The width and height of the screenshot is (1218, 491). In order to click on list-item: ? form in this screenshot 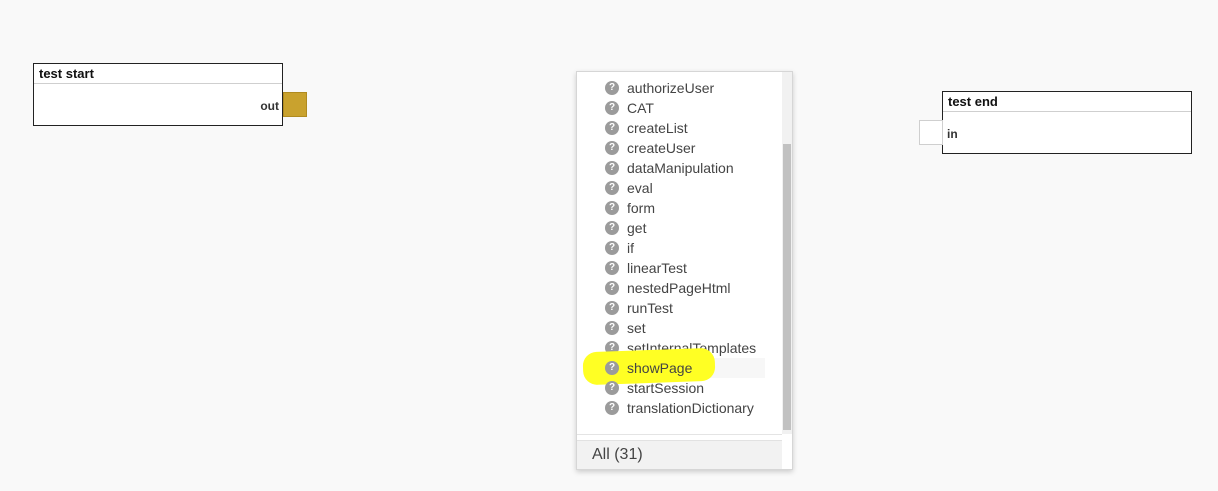, I will do `click(679, 208)`.